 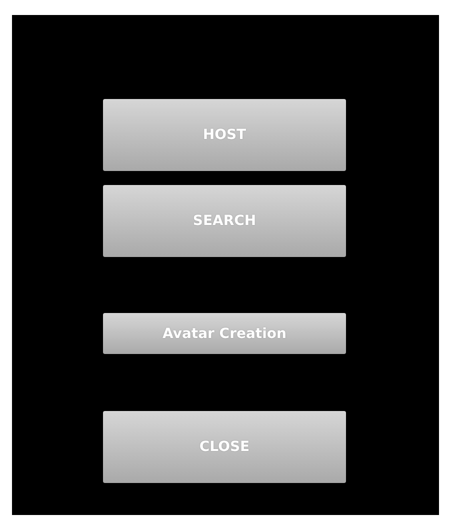 What do you see at coordinates (224, 135) in the screenshot?
I see `menu-button: HOST` at bounding box center [224, 135].